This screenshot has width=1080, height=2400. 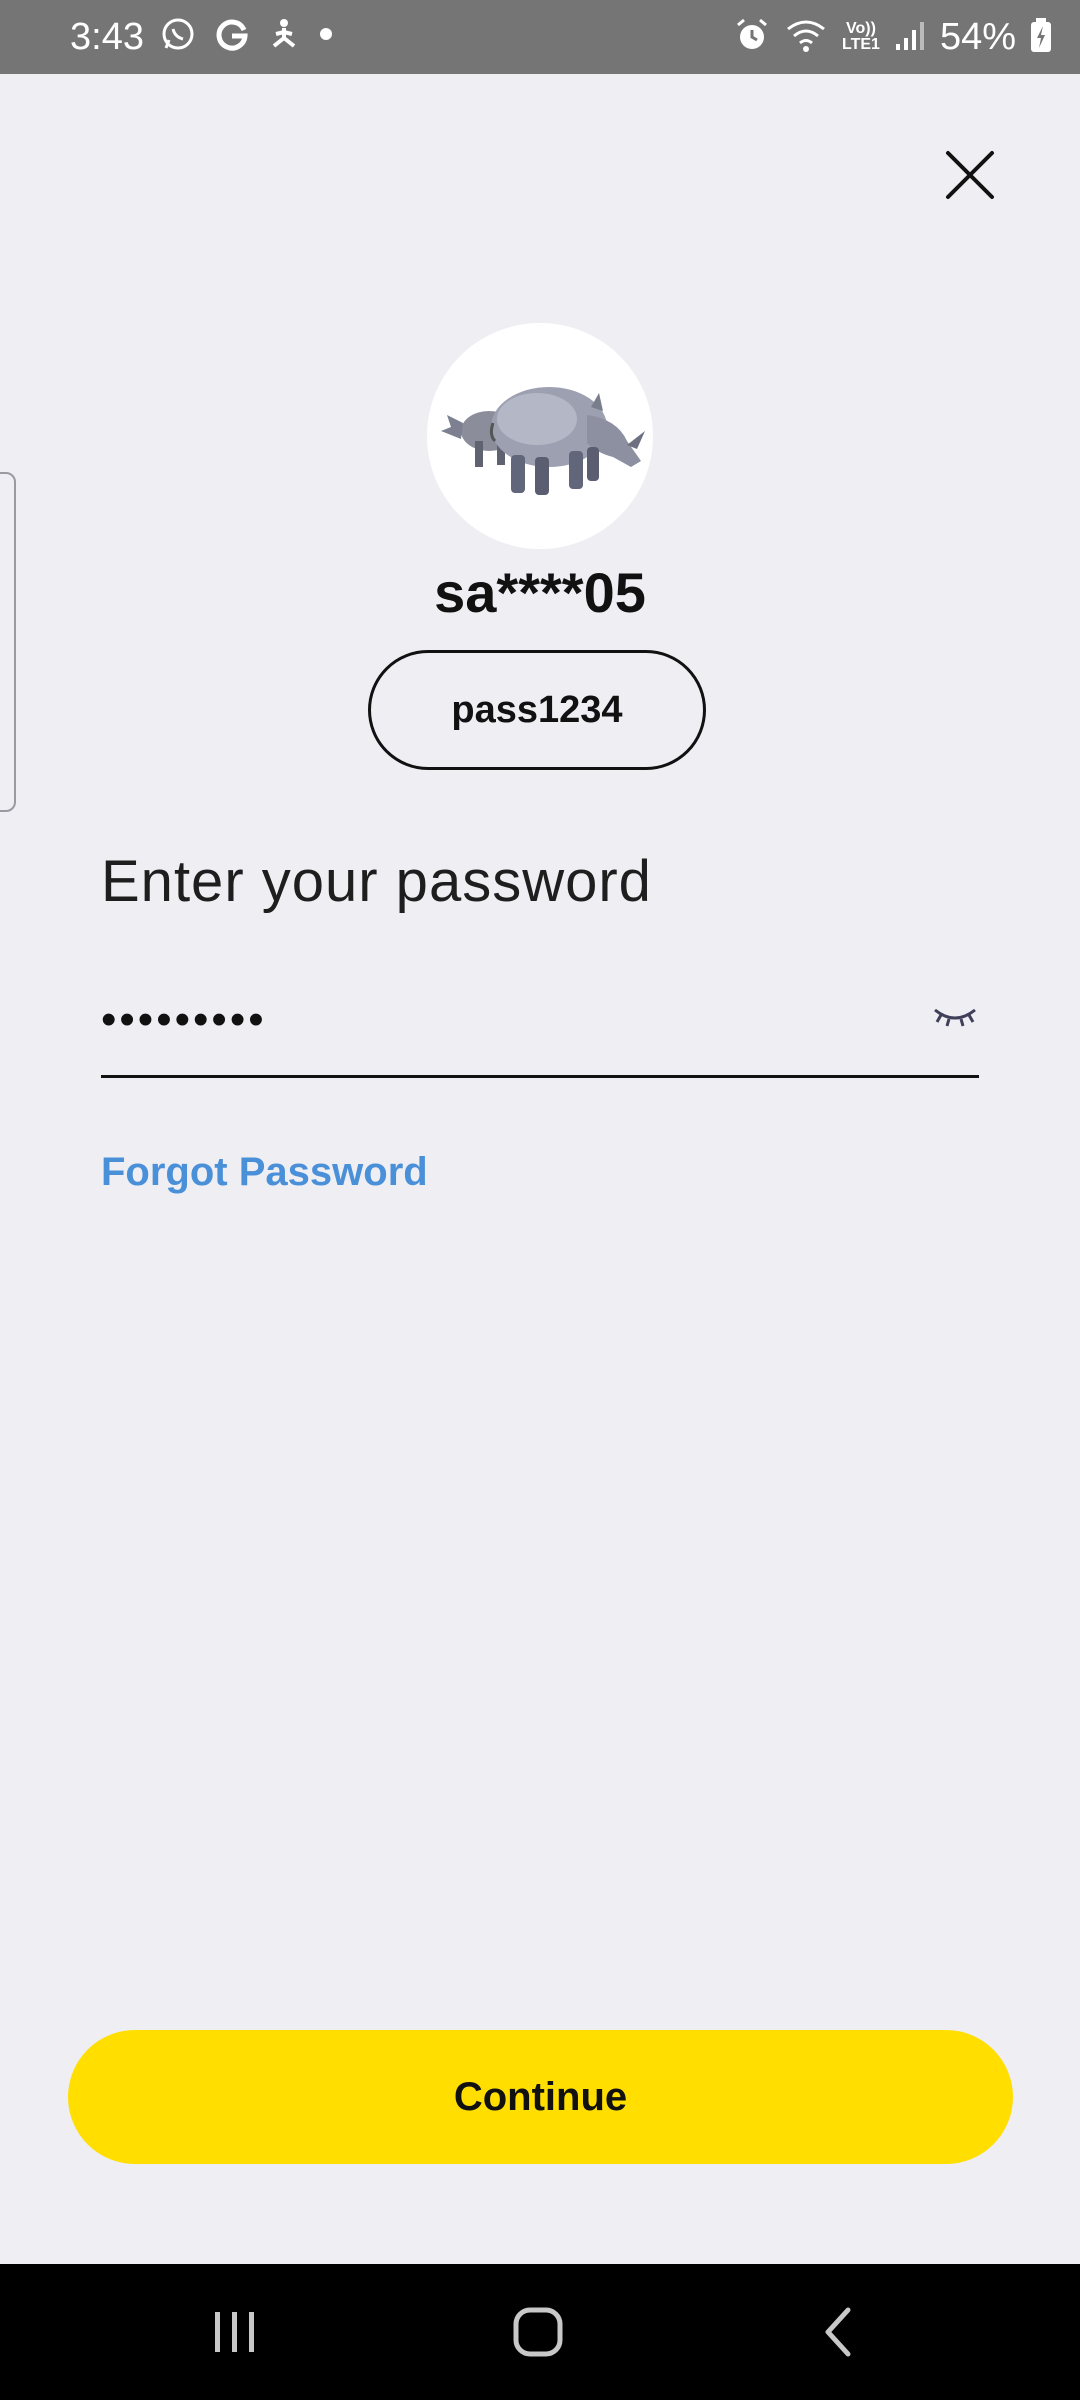 What do you see at coordinates (752, 37) in the screenshot?
I see `alarm-icon` at bounding box center [752, 37].